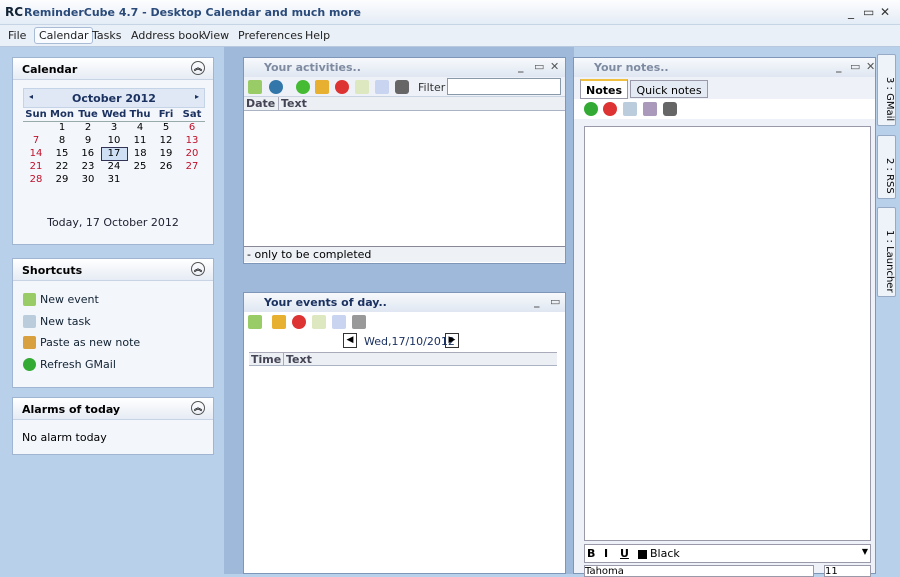 The image size is (900, 577). Describe the element at coordinates (665, 553) in the screenshot. I see `color-select: Black` at that location.